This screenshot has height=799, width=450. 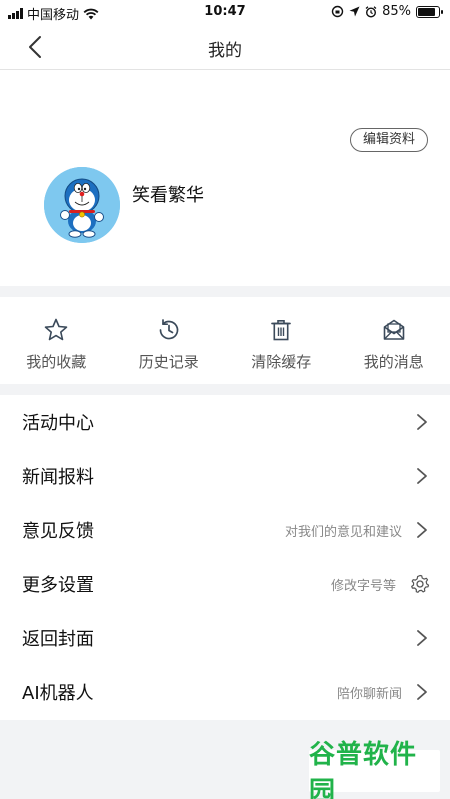 What do you see at coordinates (396, 11) in the screenshot?
I see `battery-percent: 85%` at bounding box center [396, 11].